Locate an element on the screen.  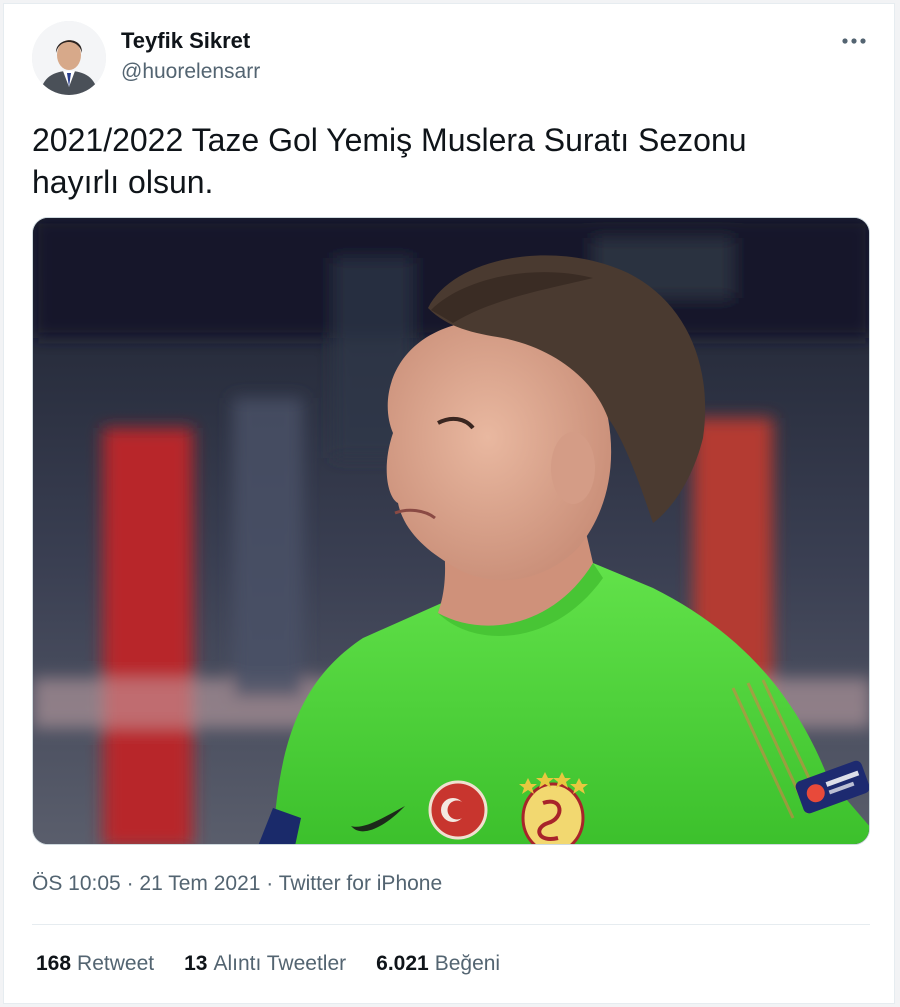
tweet-stats: 168 Retweet 13 Alıntı Tweetler 6.021 Beğeni is located at coordinates (268, 964).